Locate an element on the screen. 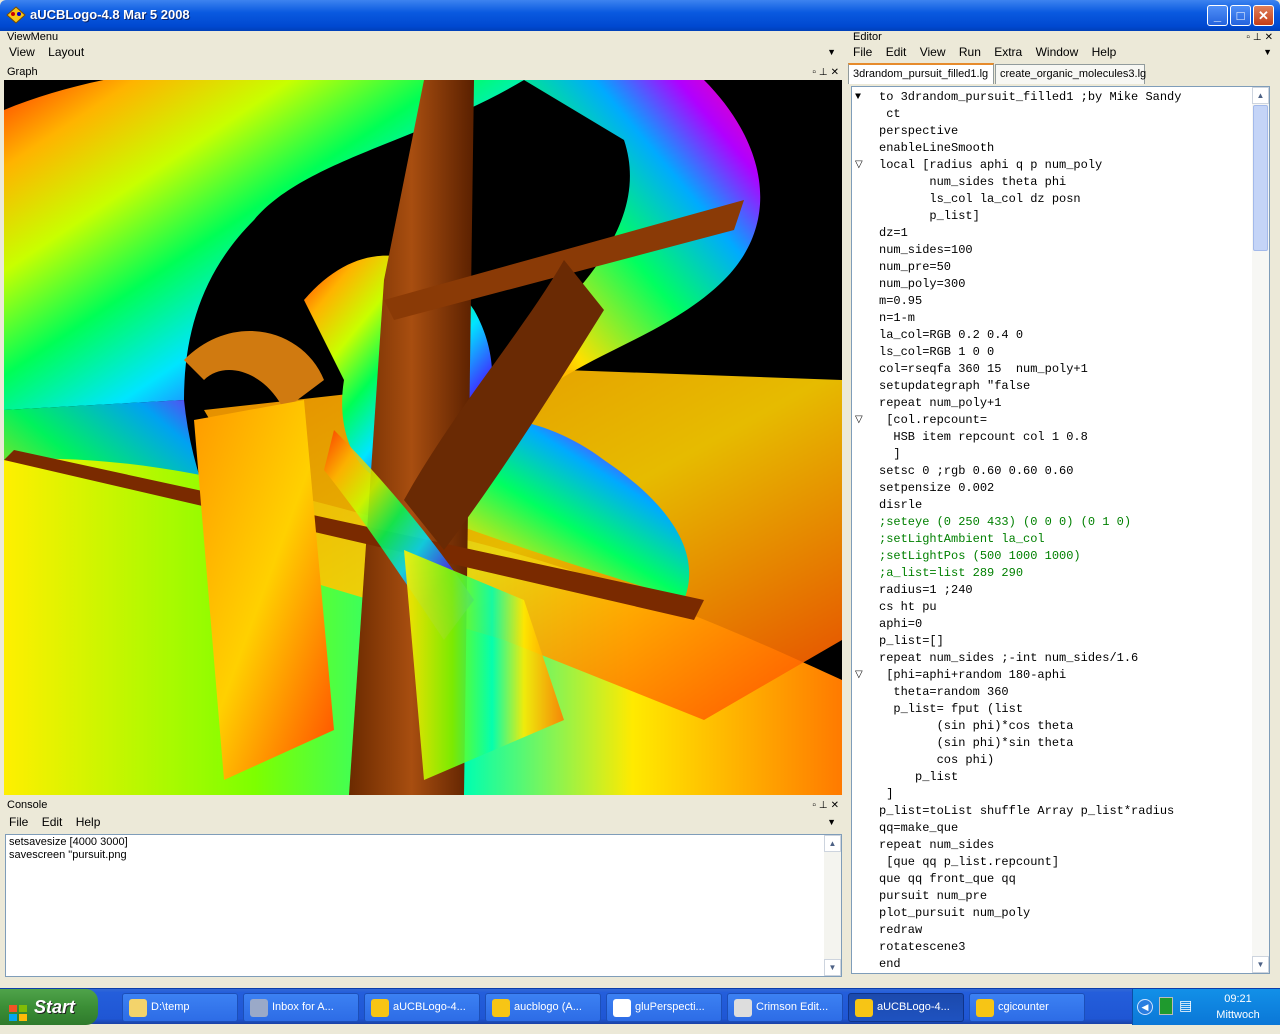  code-line-text: repeat num_sides ;-int num_sides/1.6 is located at coordinates (1009, 658).